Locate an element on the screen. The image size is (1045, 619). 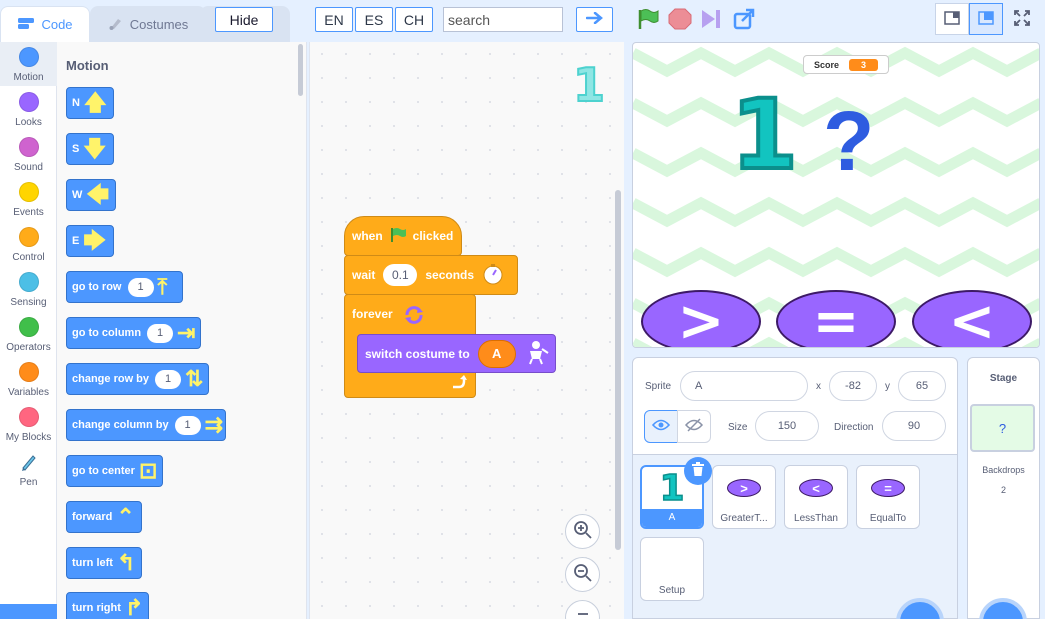
direction-label: Direction is located at coordinates (854, 427).